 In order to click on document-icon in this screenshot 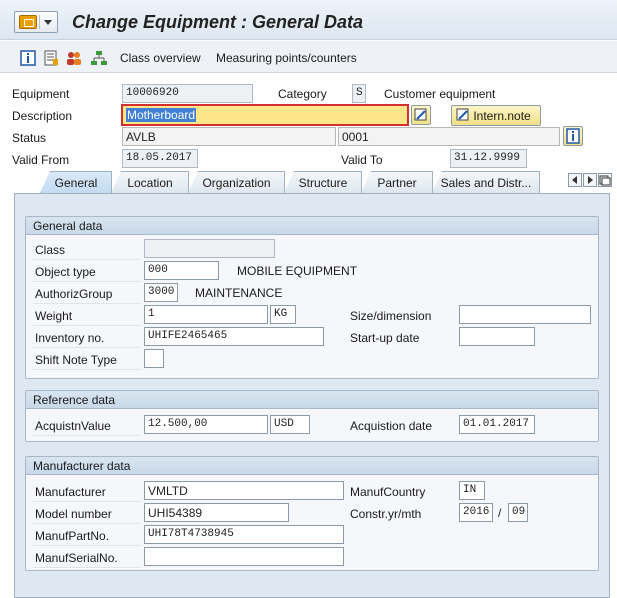, I will do `click(51, 58)`.